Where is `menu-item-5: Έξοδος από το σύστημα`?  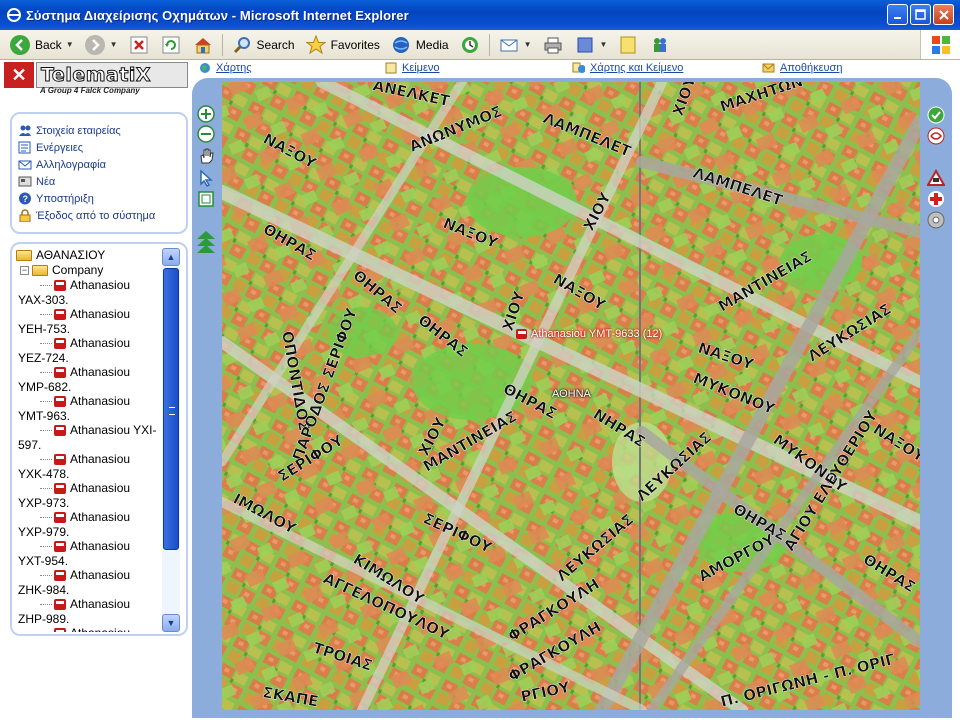
menu-item-5: Έξοδος από το σύστημα is located at coordinates (99, 215).